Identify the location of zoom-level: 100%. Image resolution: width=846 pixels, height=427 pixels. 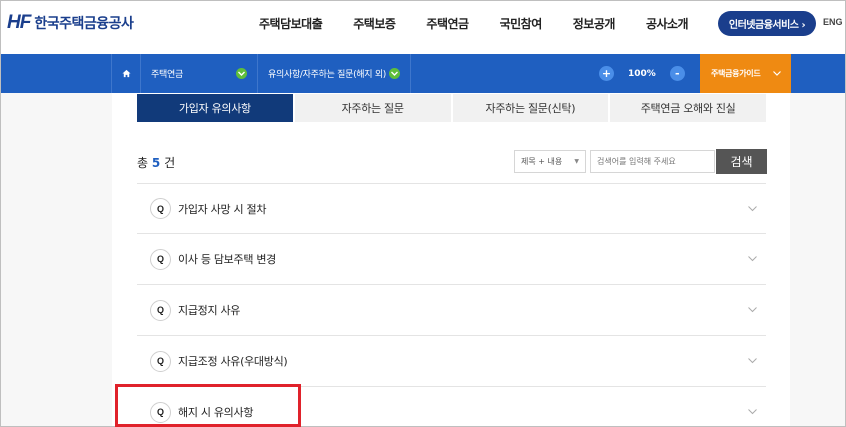
(642, 73).